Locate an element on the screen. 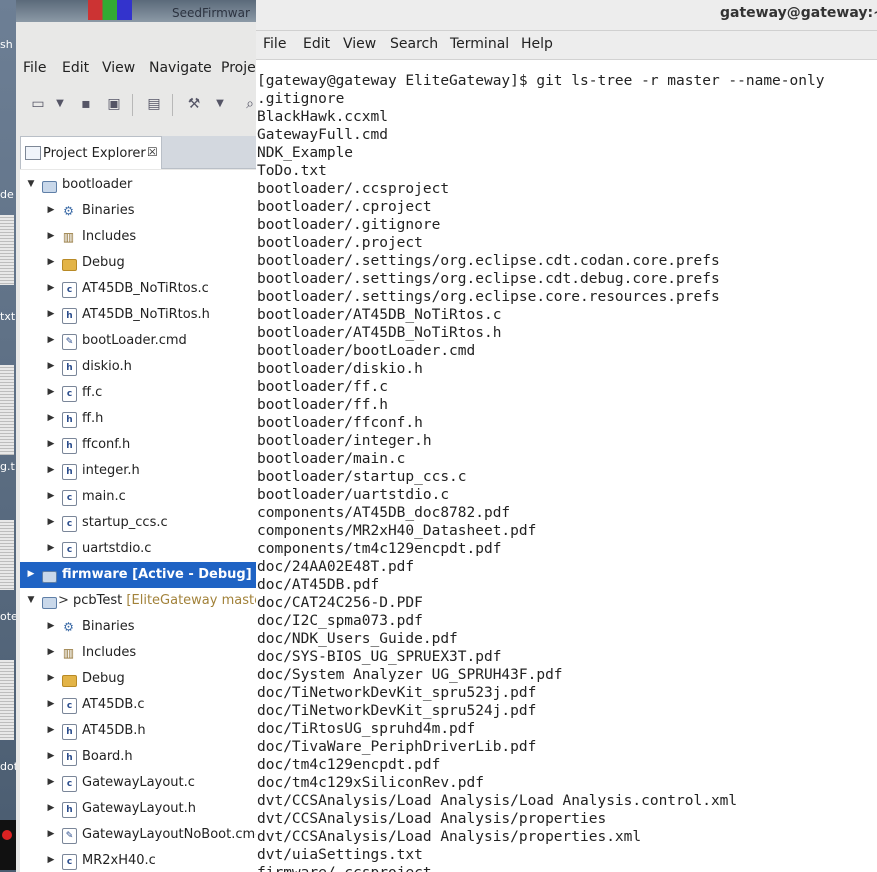 The width and height of the screenshot is (877, 872). close-icon: ☒ is located at coordinates (152, 152).